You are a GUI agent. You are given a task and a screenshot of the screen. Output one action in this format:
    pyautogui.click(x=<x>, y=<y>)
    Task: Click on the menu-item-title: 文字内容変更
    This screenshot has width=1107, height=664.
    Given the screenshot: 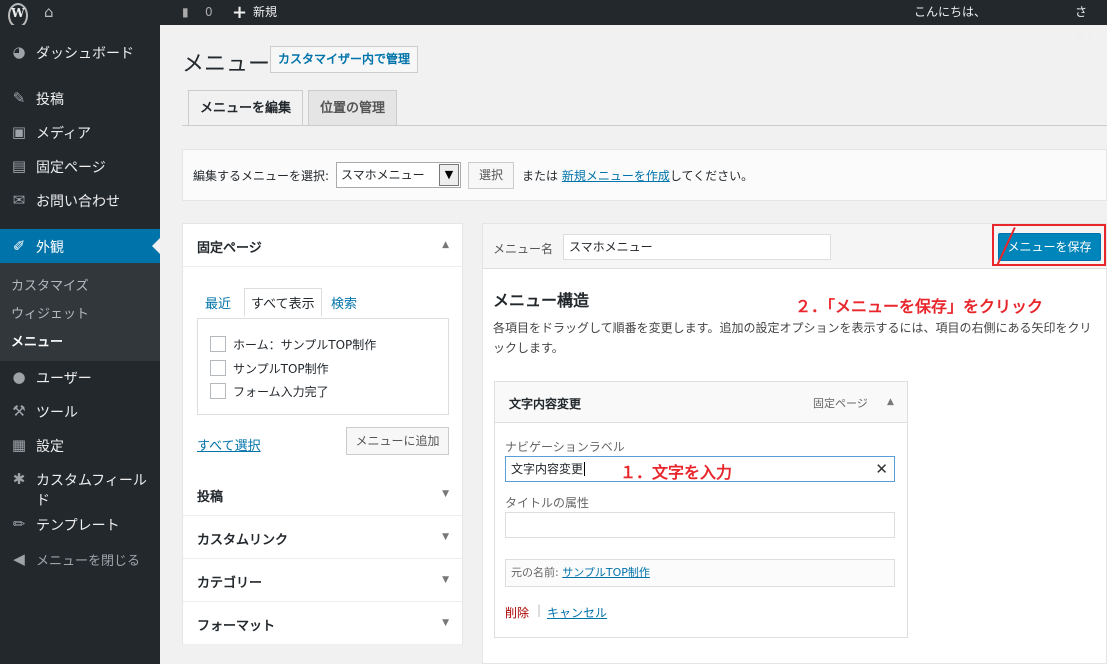 What is the action you would take?
    pyautogui.click(x=545, y=404)
    